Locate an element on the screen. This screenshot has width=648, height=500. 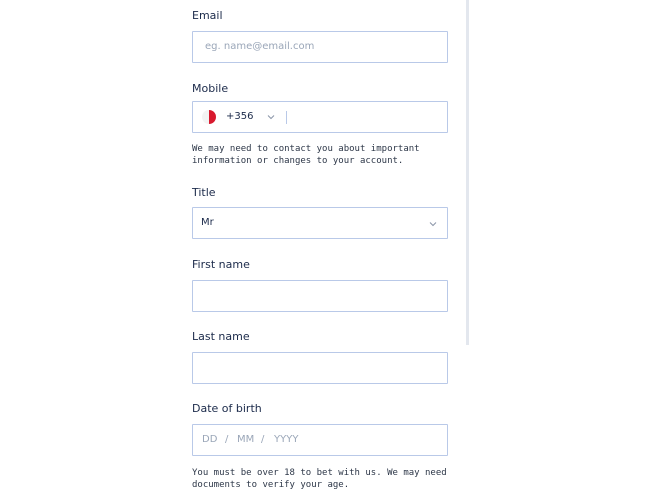
email-label: Email is located at coordinates (207, 15).